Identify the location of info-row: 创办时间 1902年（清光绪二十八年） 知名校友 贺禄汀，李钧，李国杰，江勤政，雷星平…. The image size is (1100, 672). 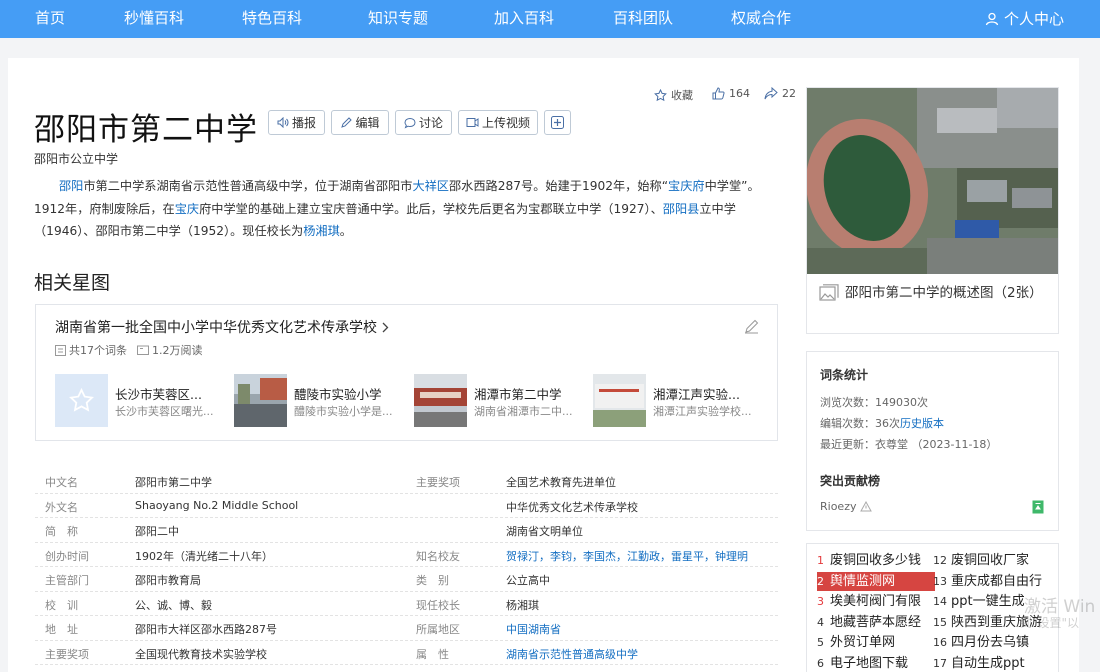
(406, 555).